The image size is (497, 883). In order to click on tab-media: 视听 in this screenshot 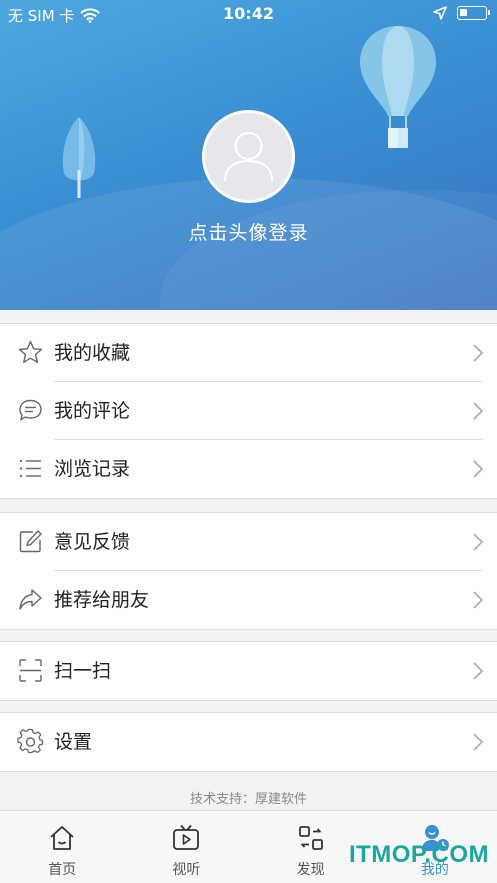, I will do `click(186, 847)`.